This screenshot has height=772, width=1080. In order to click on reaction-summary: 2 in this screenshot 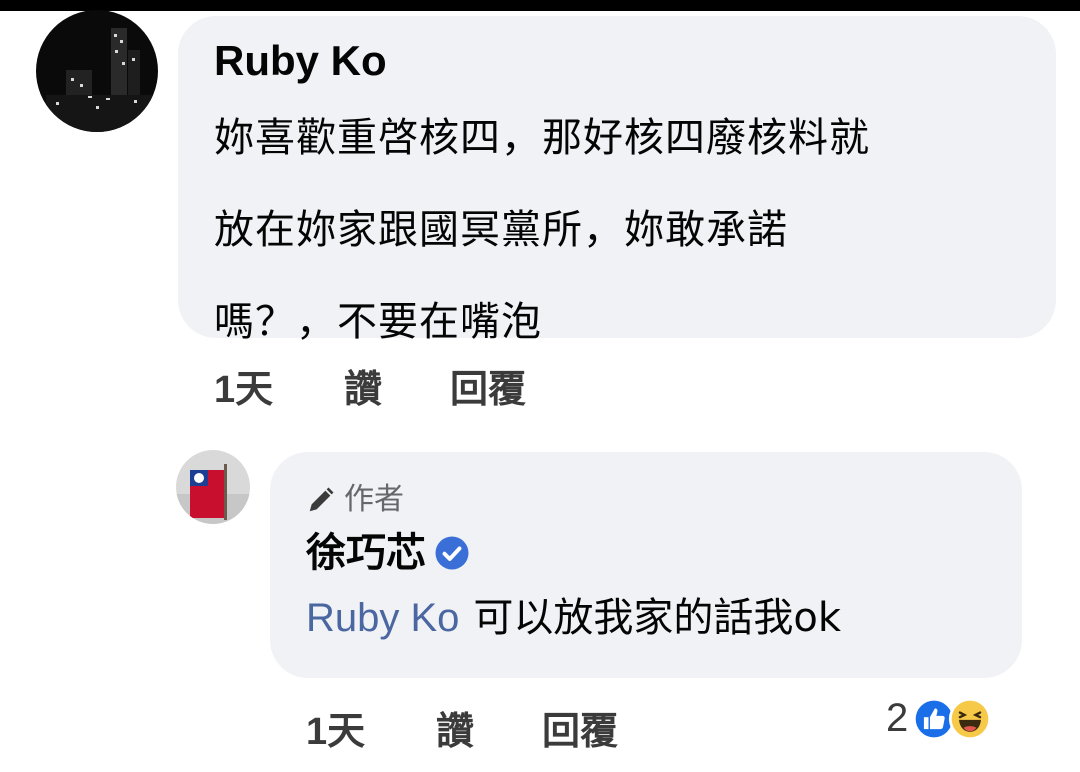, I will do `click(939, 718)`.